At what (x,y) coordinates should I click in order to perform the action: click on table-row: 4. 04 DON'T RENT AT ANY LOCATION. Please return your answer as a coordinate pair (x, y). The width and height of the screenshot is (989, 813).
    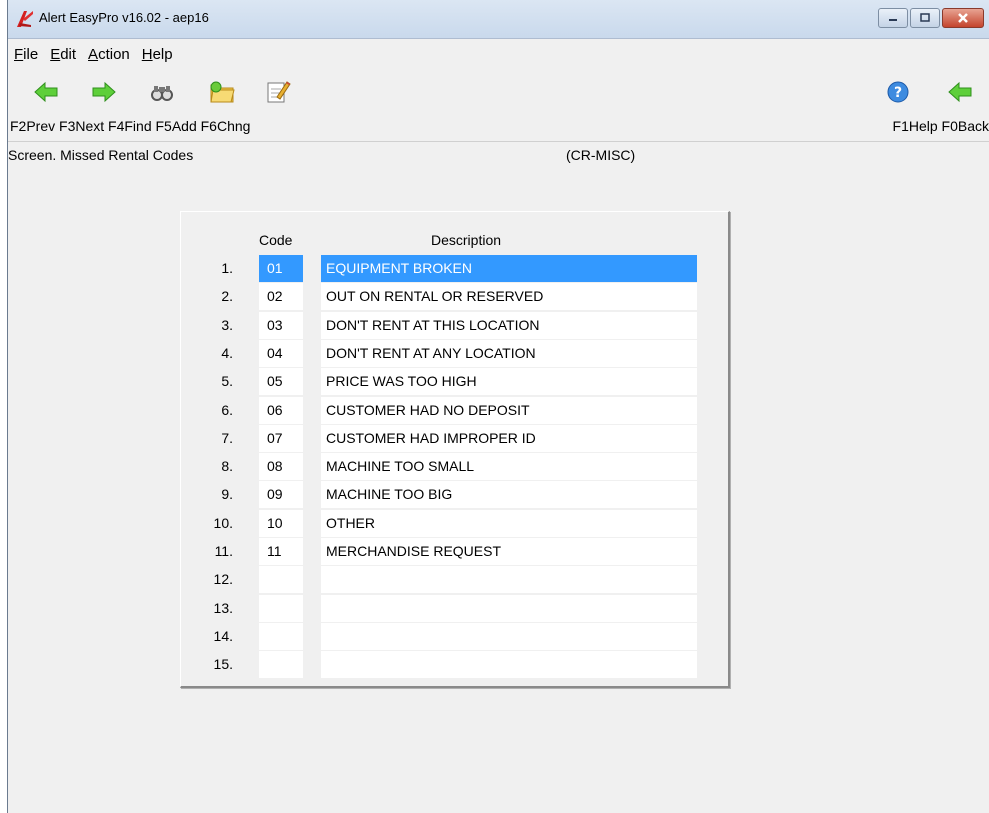
    Looking at the image, I should click on (455, 353).